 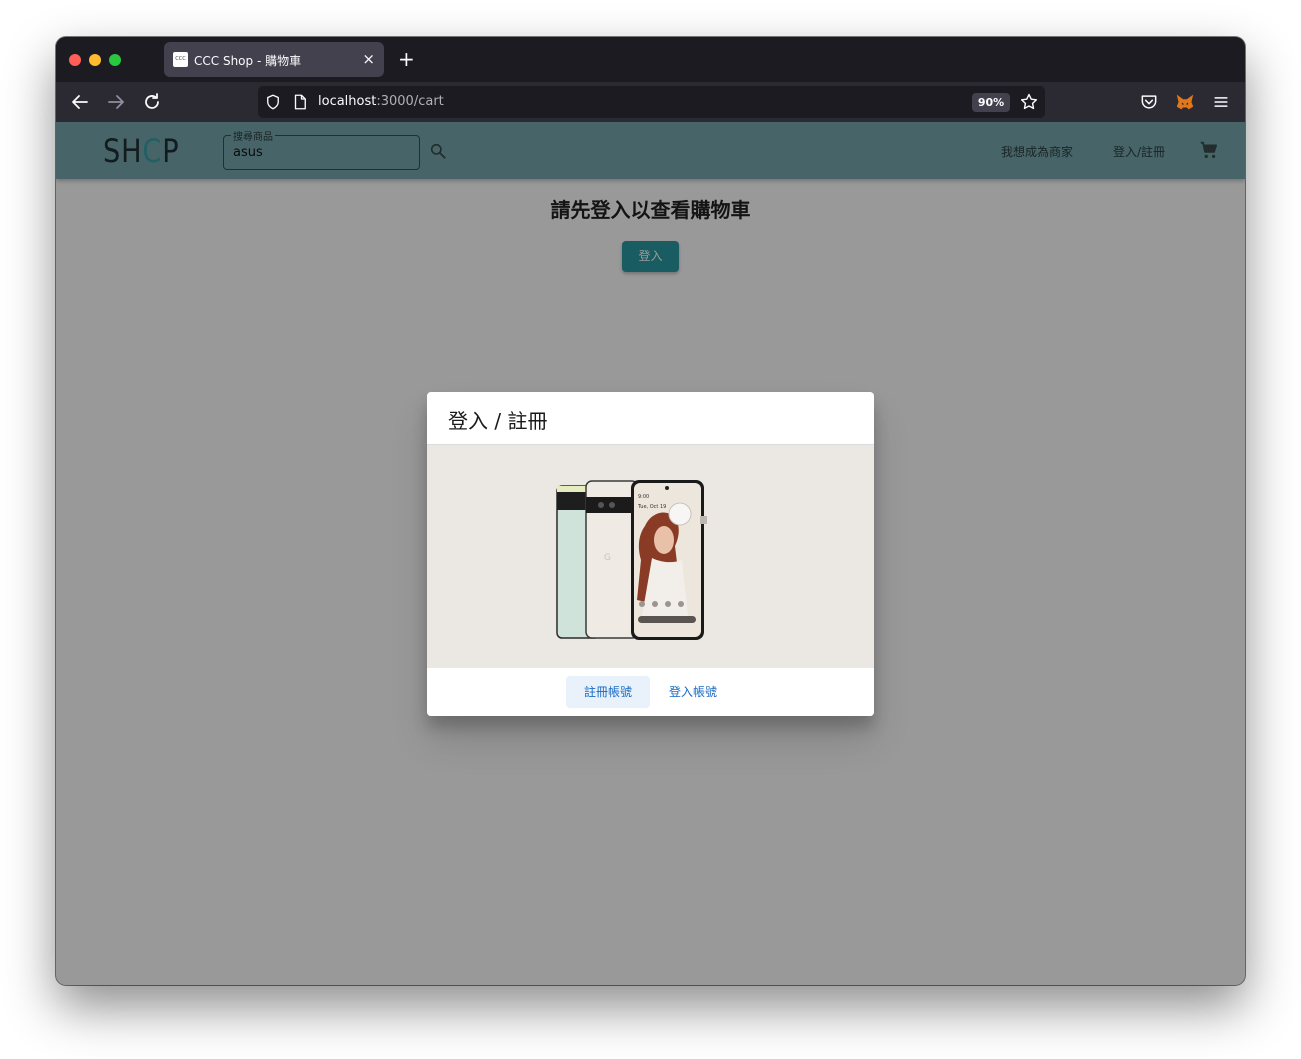 I want to click on dialog-actions: 註冊帳號 登入帳號, so click(x=650, y=692).